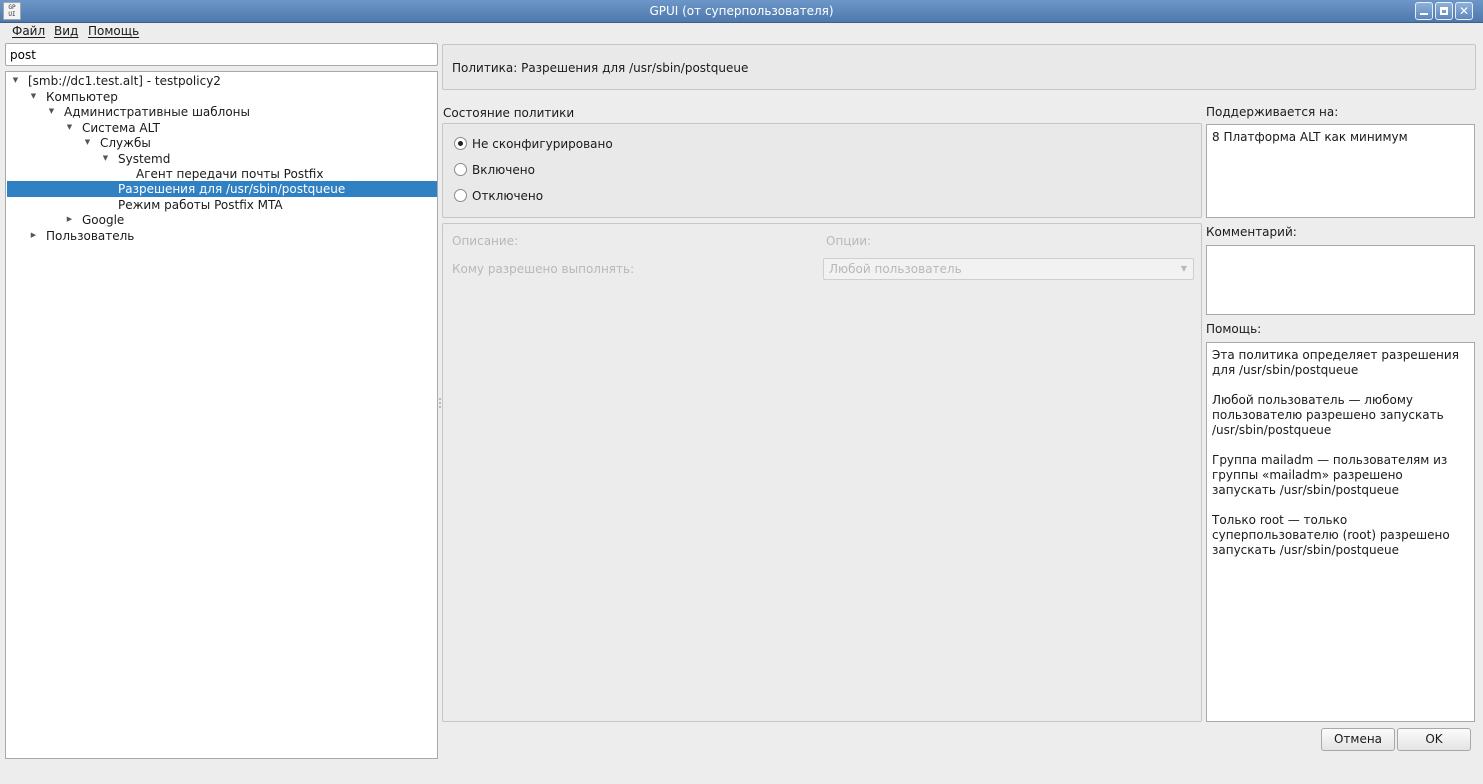 The image size is (1483, 784). What do you see at coordinates (1008, 269) in the screenshot?
I see `who-can-run-select: Любой пользователь ▼` at bounding box center [1008, 269].